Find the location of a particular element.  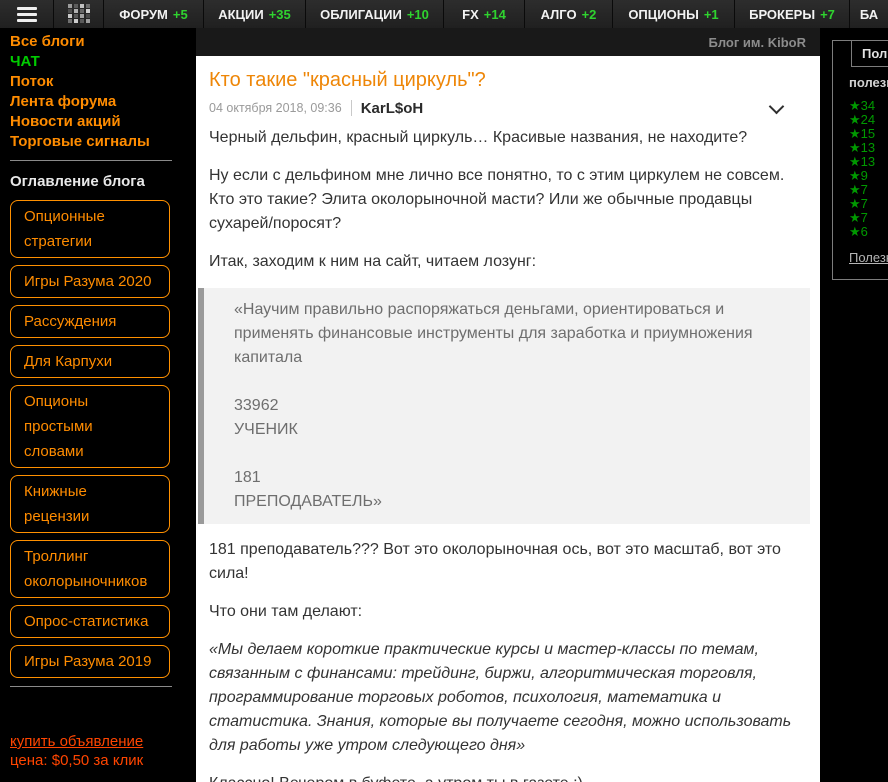

rating-list: ★34 ★24 ★15 ★13 ★13 ★9 ★7 ★7 ★7 ★6 is located at coordinates (868, 169).